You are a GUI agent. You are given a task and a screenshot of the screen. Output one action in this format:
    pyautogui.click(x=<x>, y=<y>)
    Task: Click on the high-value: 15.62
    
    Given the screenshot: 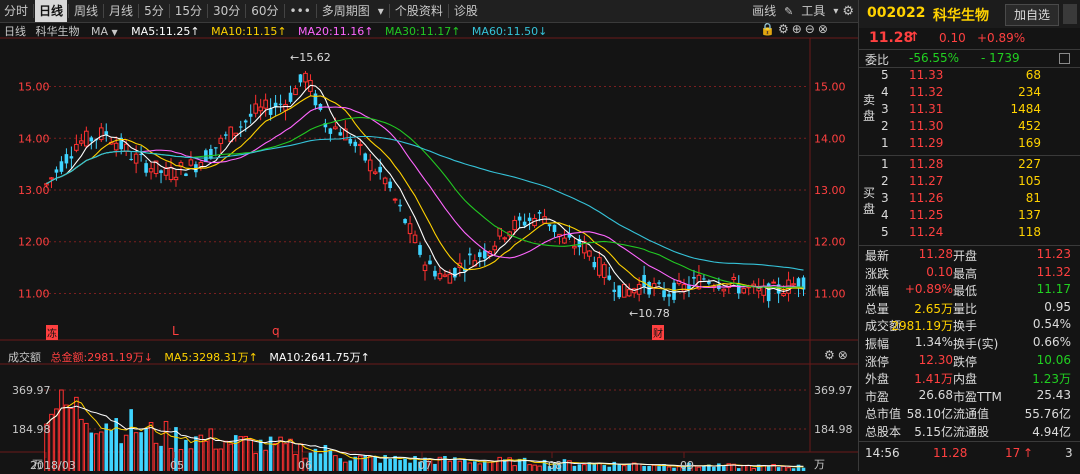 What is the action you would take?
    pyautogui.click(x=315, y=57)
    